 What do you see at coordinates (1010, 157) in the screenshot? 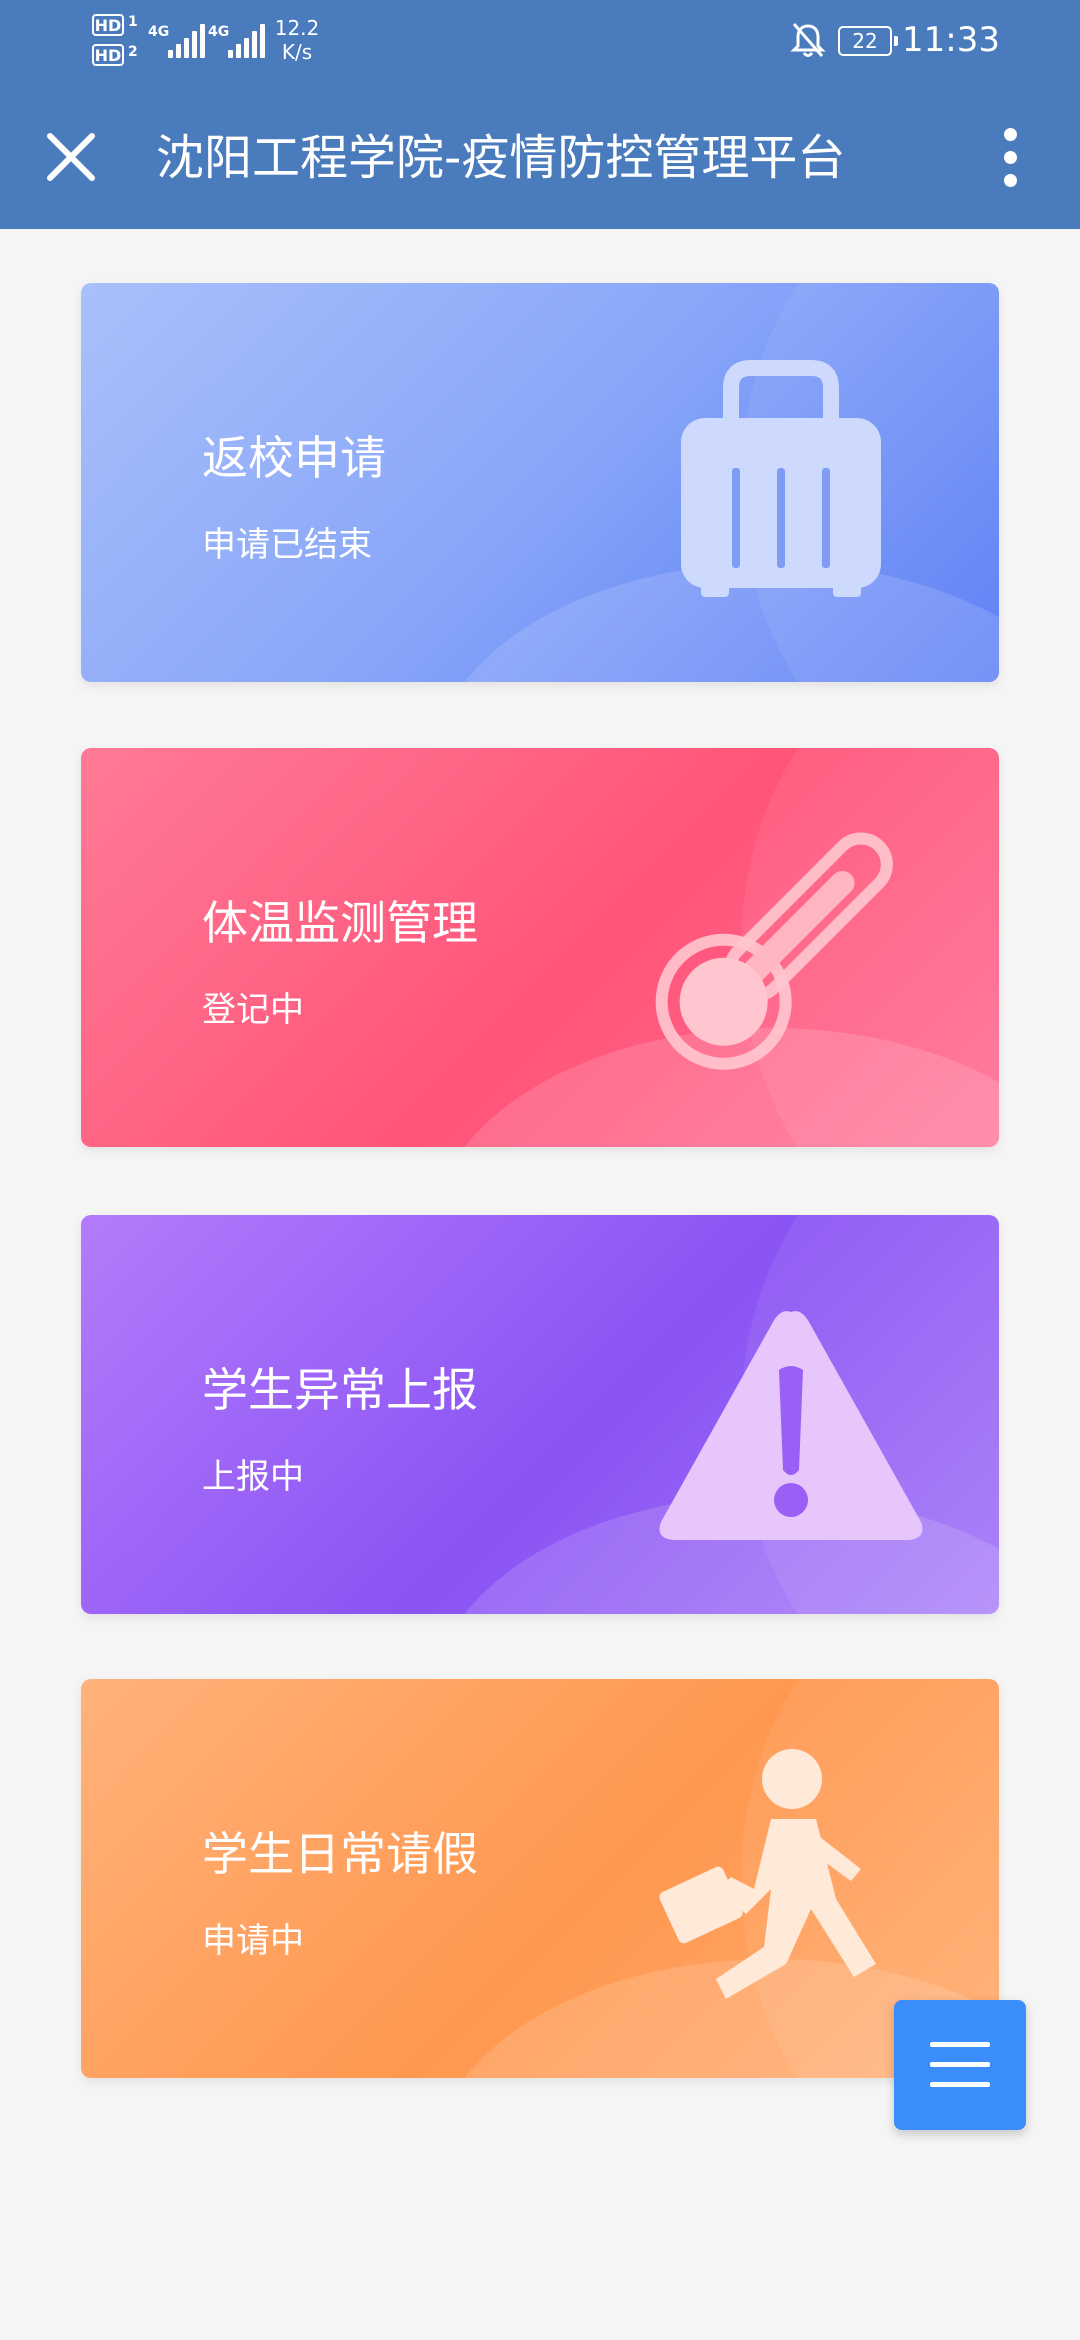
I see `more-options-icon` at bounding box center [1010, 157].